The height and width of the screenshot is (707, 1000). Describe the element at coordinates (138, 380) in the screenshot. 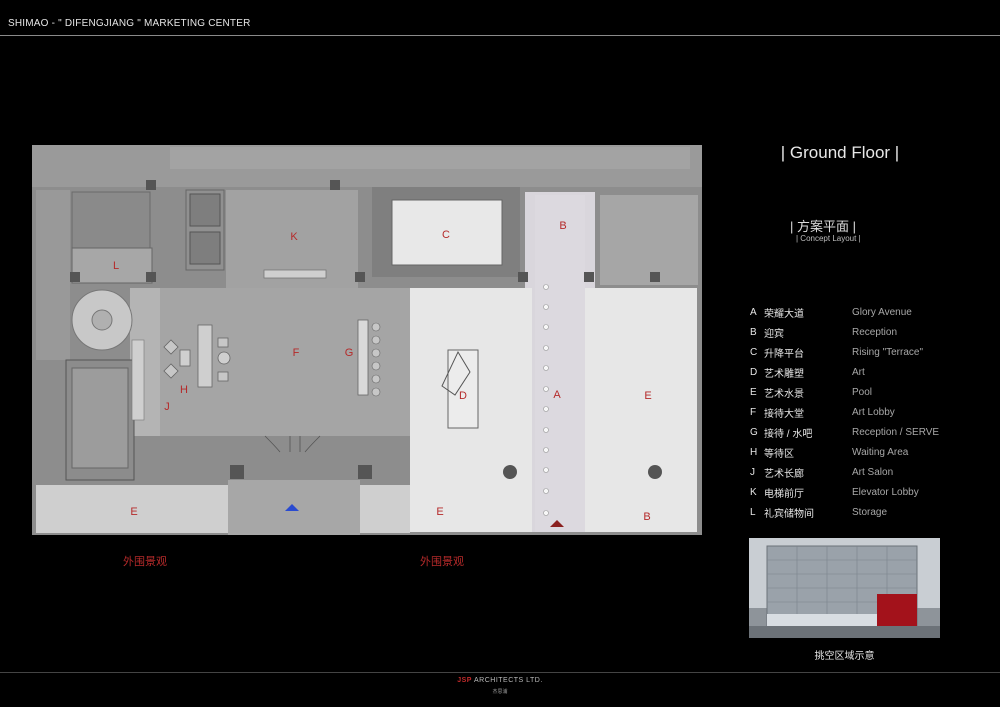

I see `plan-gallery-wall` at that location.